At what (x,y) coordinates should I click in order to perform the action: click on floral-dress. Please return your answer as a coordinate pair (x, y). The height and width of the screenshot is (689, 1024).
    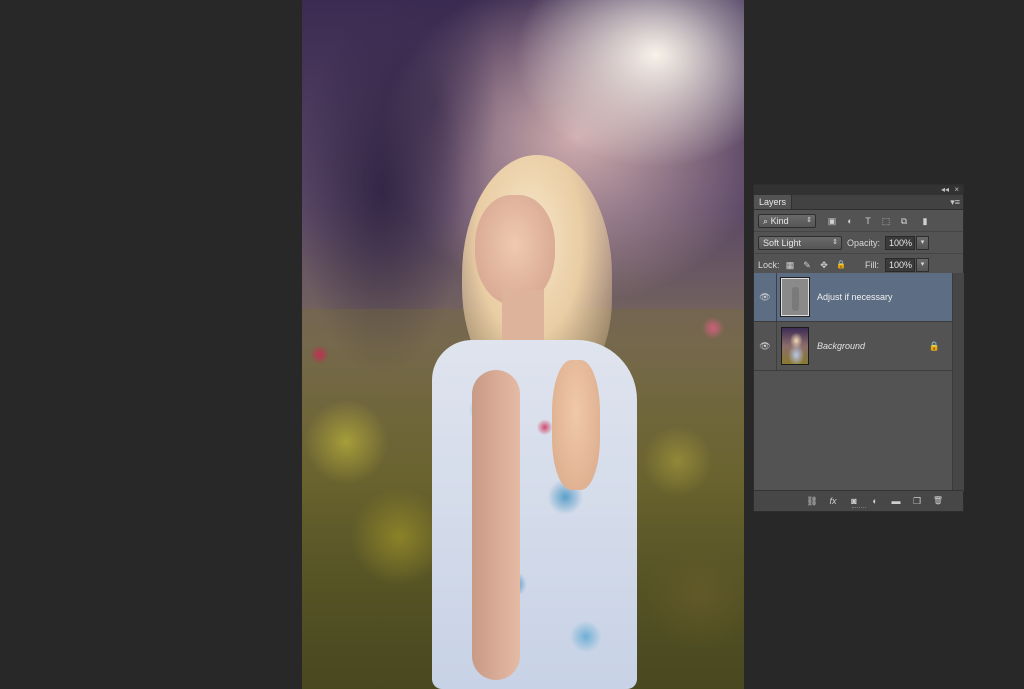
    Looking at the image, I should click on (534, 514).